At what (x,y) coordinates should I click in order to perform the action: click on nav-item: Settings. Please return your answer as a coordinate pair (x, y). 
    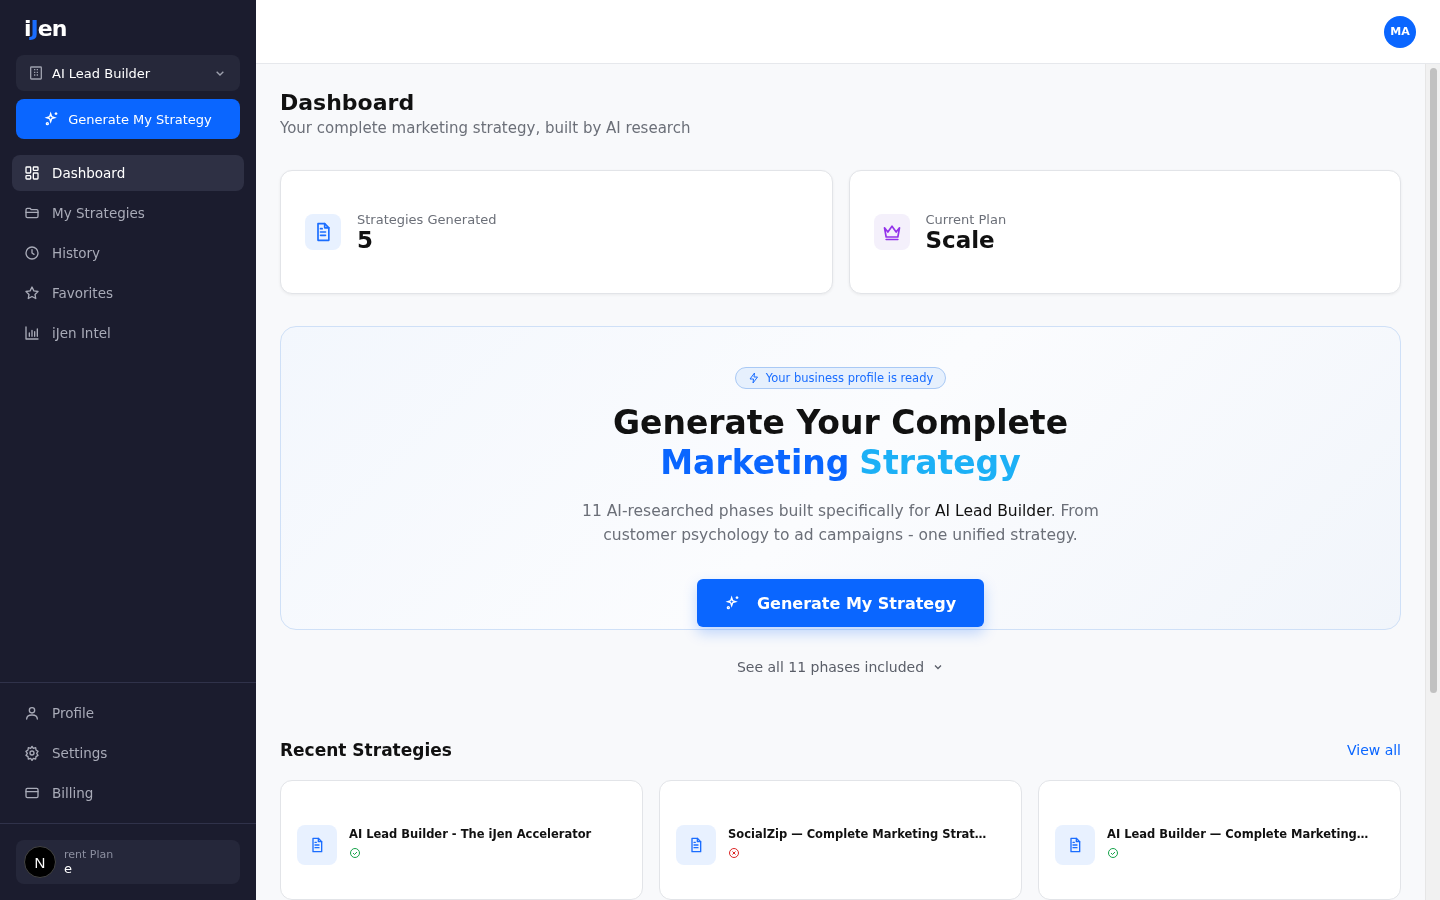
    Looking at the image, I should click on (128, 753).